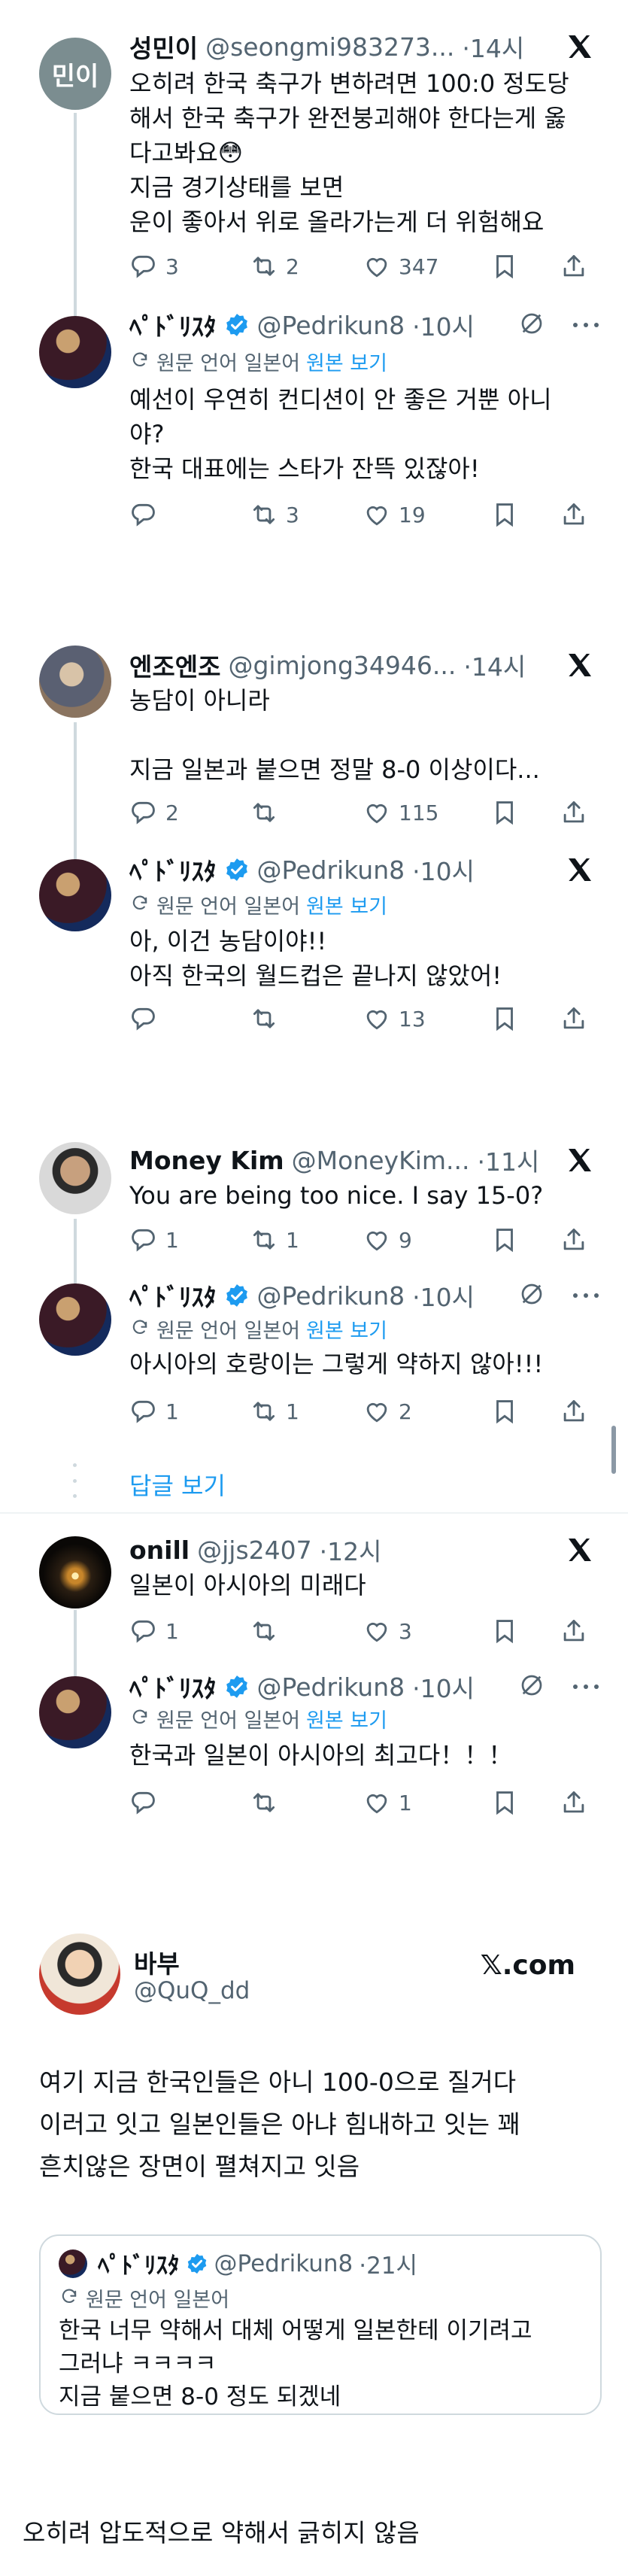 Image resolution: width=628 pixels, height=2576 pixels. I want to click on retweet-button: 2, so click(307, 266).